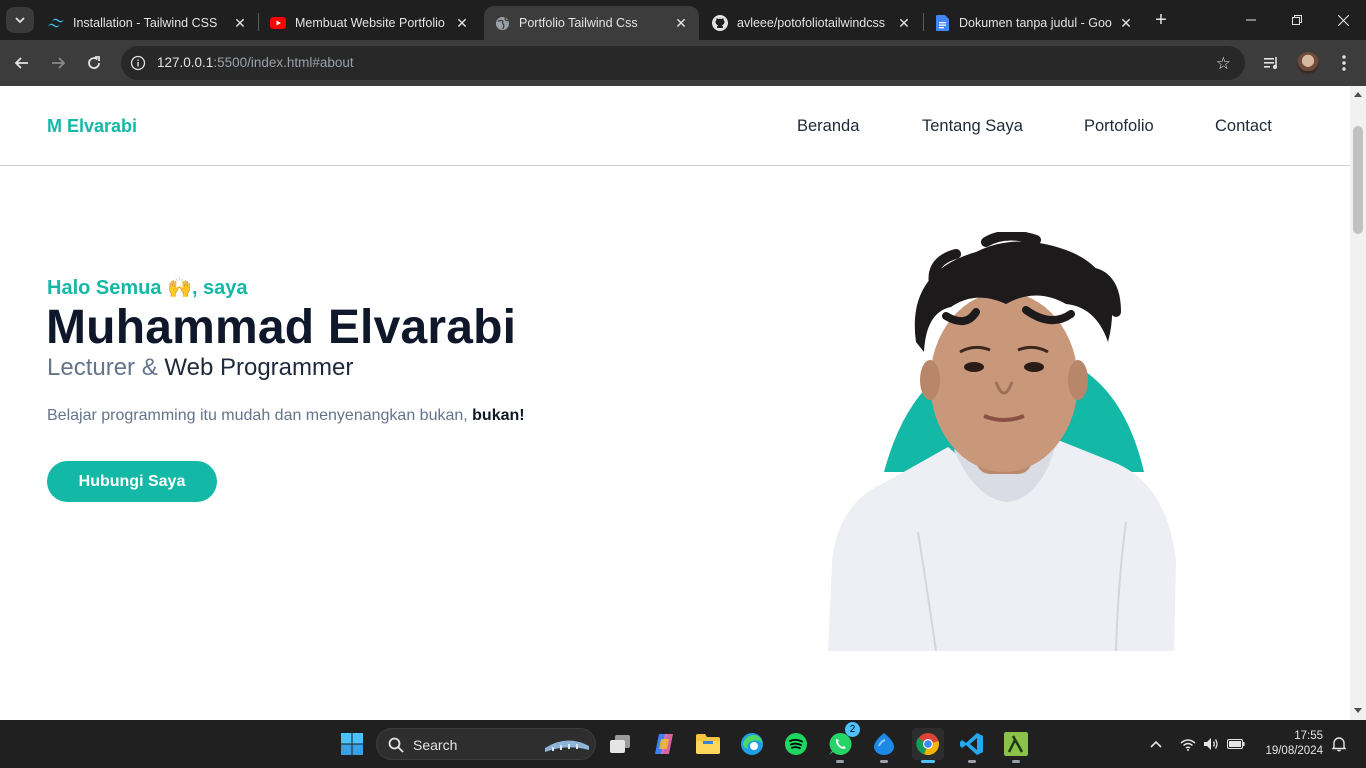 The height and width of the screenshot is (768, 1366). What do you see at coordinates (620, 744) in the screenshot?
I see `task-view-button` at bounding box center [620, 744].